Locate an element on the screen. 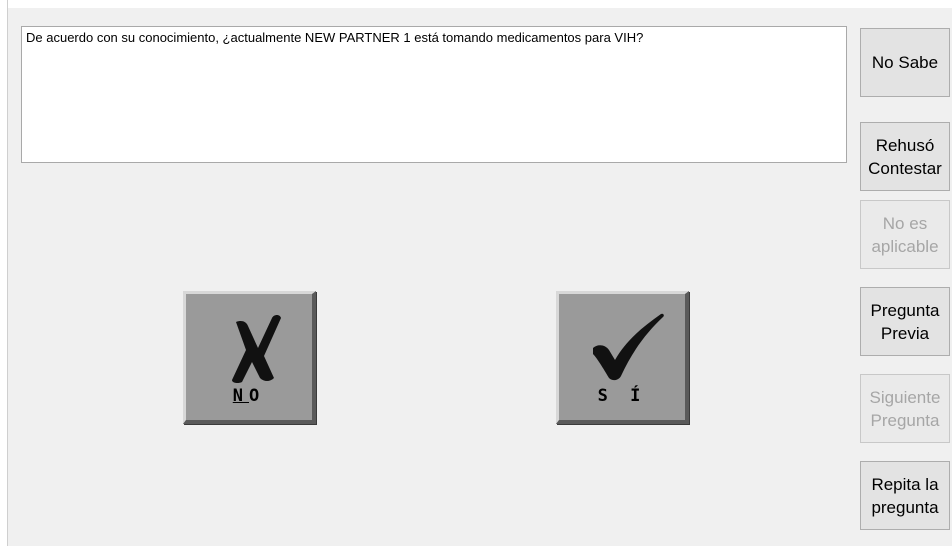 The image size is (952, 546). refused-button: Rehusó Contestar is located at coordinates (905, 156).